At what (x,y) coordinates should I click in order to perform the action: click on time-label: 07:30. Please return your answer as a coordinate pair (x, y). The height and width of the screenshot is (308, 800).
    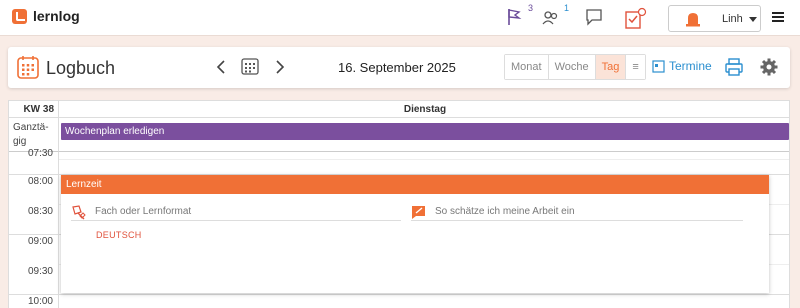
    Looking at the image, I should click on (40, 153).